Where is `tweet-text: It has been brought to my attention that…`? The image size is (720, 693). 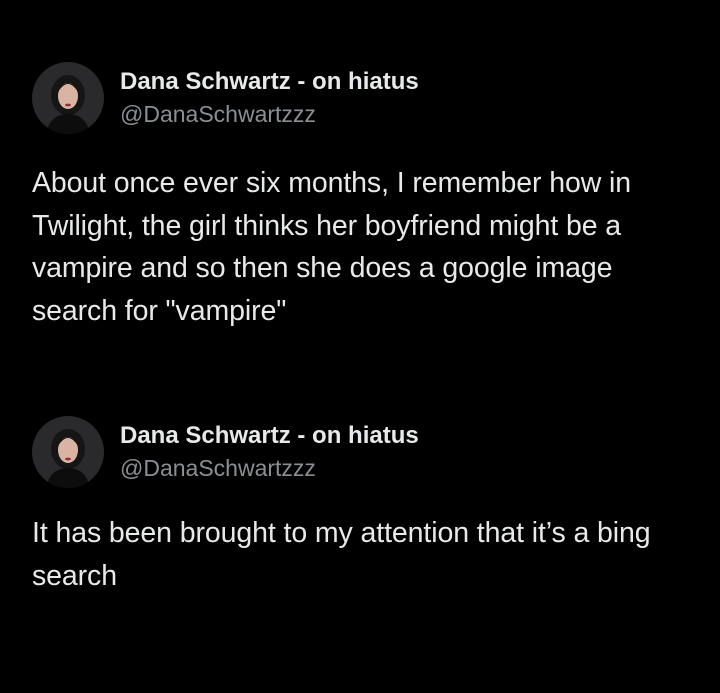 tweet-text: It has been brought to my attention that… is located at coordinates (341, 554).